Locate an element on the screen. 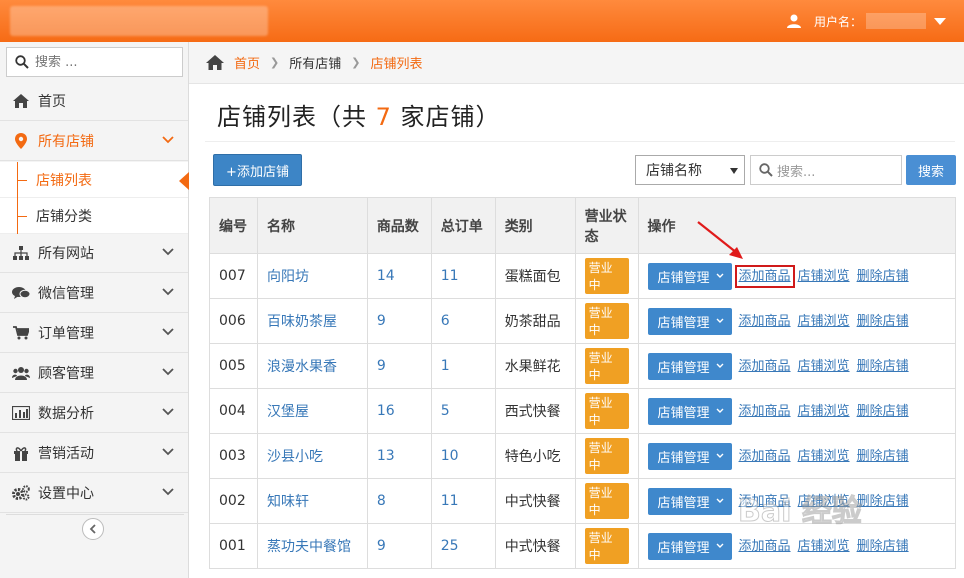 This screenshot has height=578, width=964. table-header-row: 编号 名称 商品数 总订单 类别 营业状态 操作 is located at coordinates (583, 225).